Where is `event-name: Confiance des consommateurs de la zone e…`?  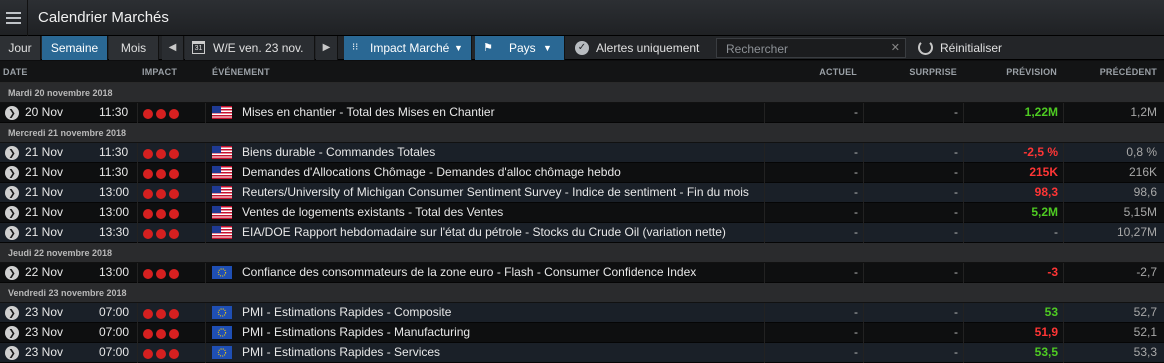
event-name: Confiance des consommateurs de la zone e… is located at coordinates (469, 273).